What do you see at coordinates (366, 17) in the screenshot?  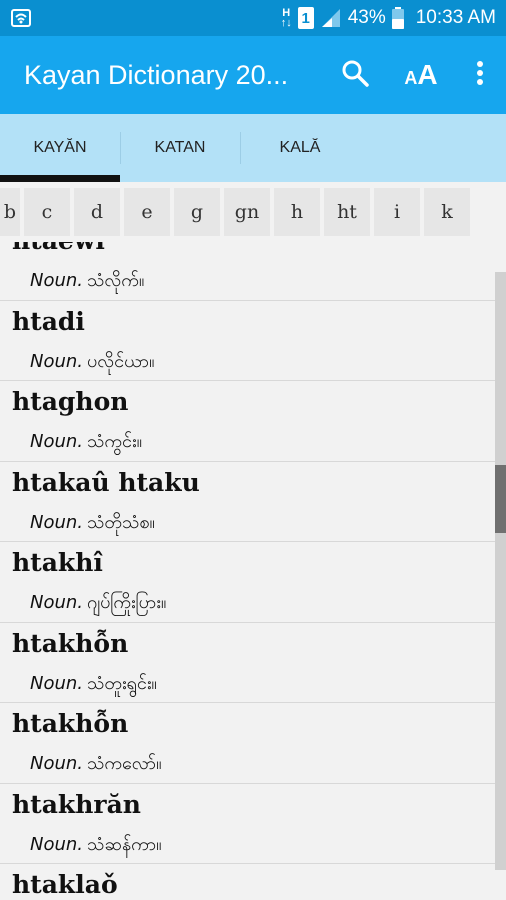 I see `battery-percent: 43%` at bounding box center [366, 17].